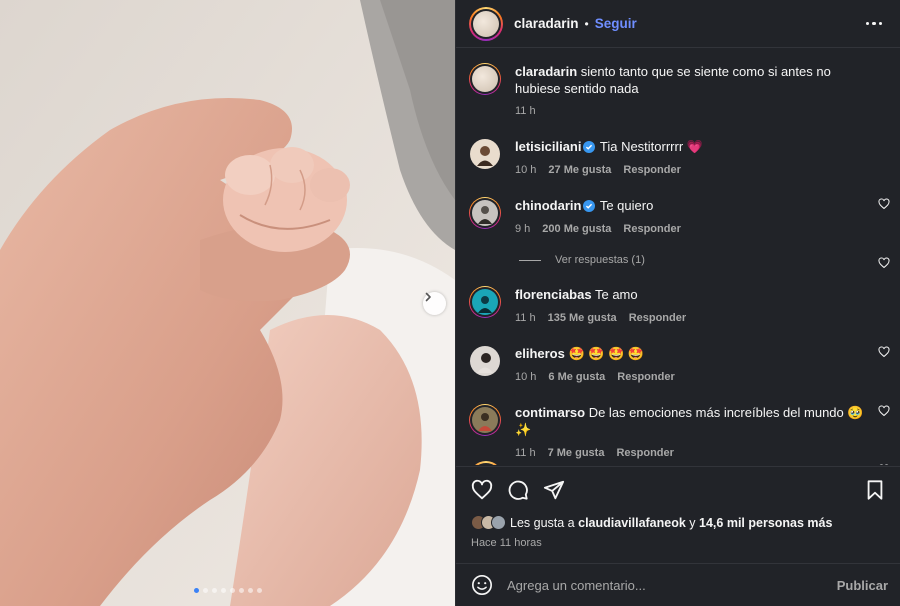  I want to click on share-button, so click(554, 490).